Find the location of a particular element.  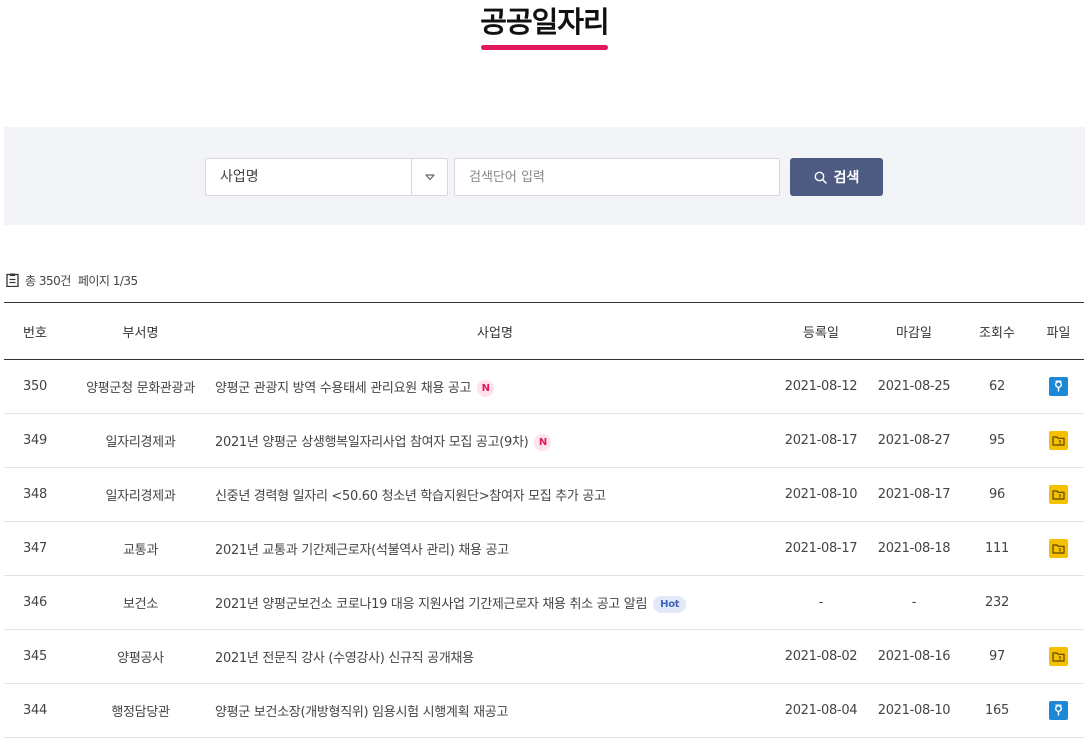

column-header: 부서명 is located at coordinates (140, 331).